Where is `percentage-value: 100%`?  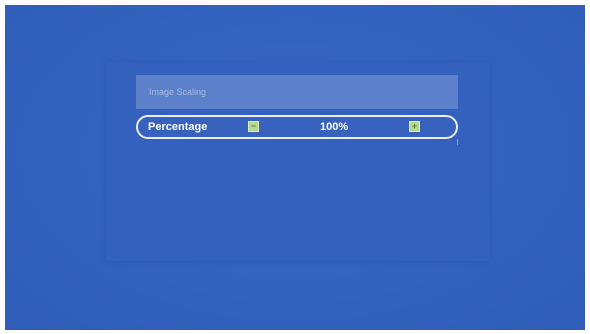
percentage-value: 100% is located at coordinates (334, 127).